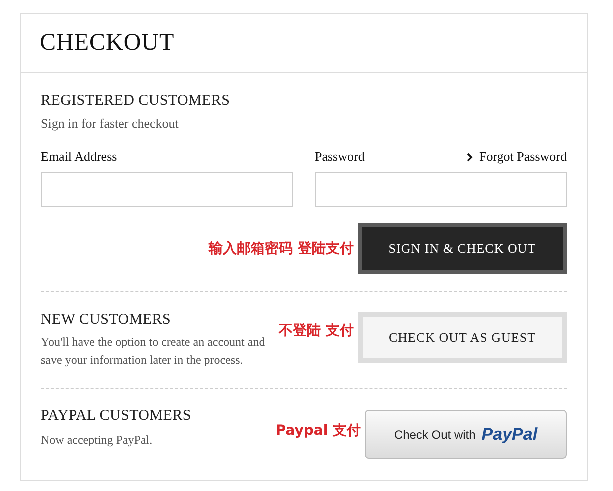 Image resolution: width=613 pixels, height=491 pixels. Describe the element at coordinates (135, 101) in the screenshot. I see `section-heading: REGISTERED CUSTOMERS` at that location.